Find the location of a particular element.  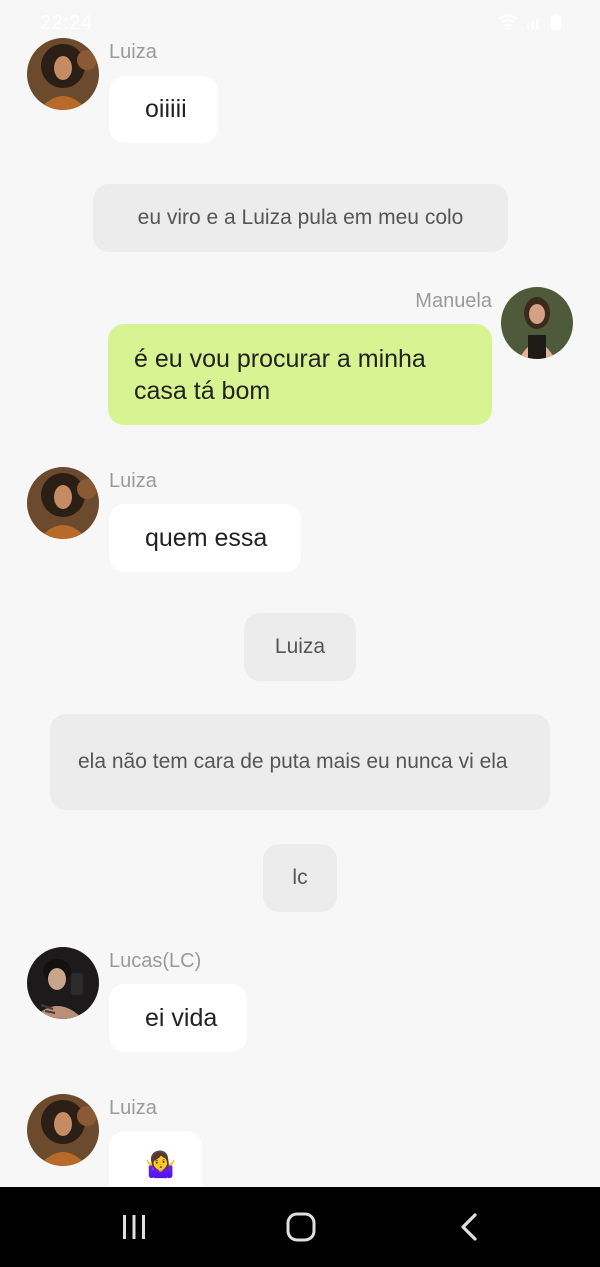

narration-text: eu viro e a Luiza pula em meu colo is located at coordinates (300, 217).